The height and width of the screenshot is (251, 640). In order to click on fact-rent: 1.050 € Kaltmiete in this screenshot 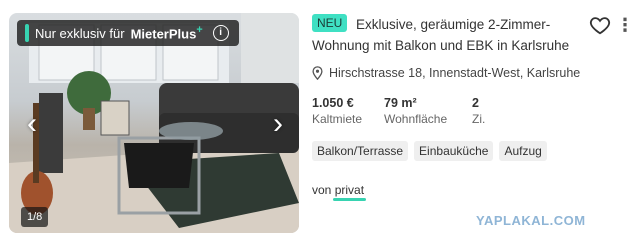, I will do `click(348, 111)`.